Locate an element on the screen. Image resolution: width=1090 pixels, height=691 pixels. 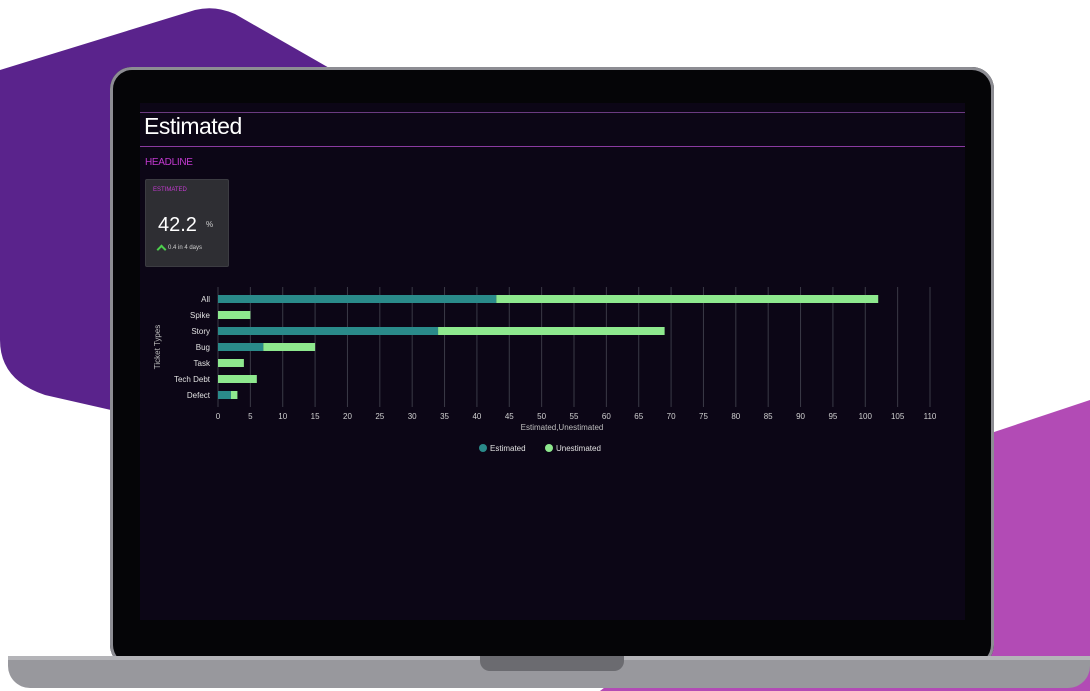
legend-swatch-unestimated is located at coordinates (549, 448).